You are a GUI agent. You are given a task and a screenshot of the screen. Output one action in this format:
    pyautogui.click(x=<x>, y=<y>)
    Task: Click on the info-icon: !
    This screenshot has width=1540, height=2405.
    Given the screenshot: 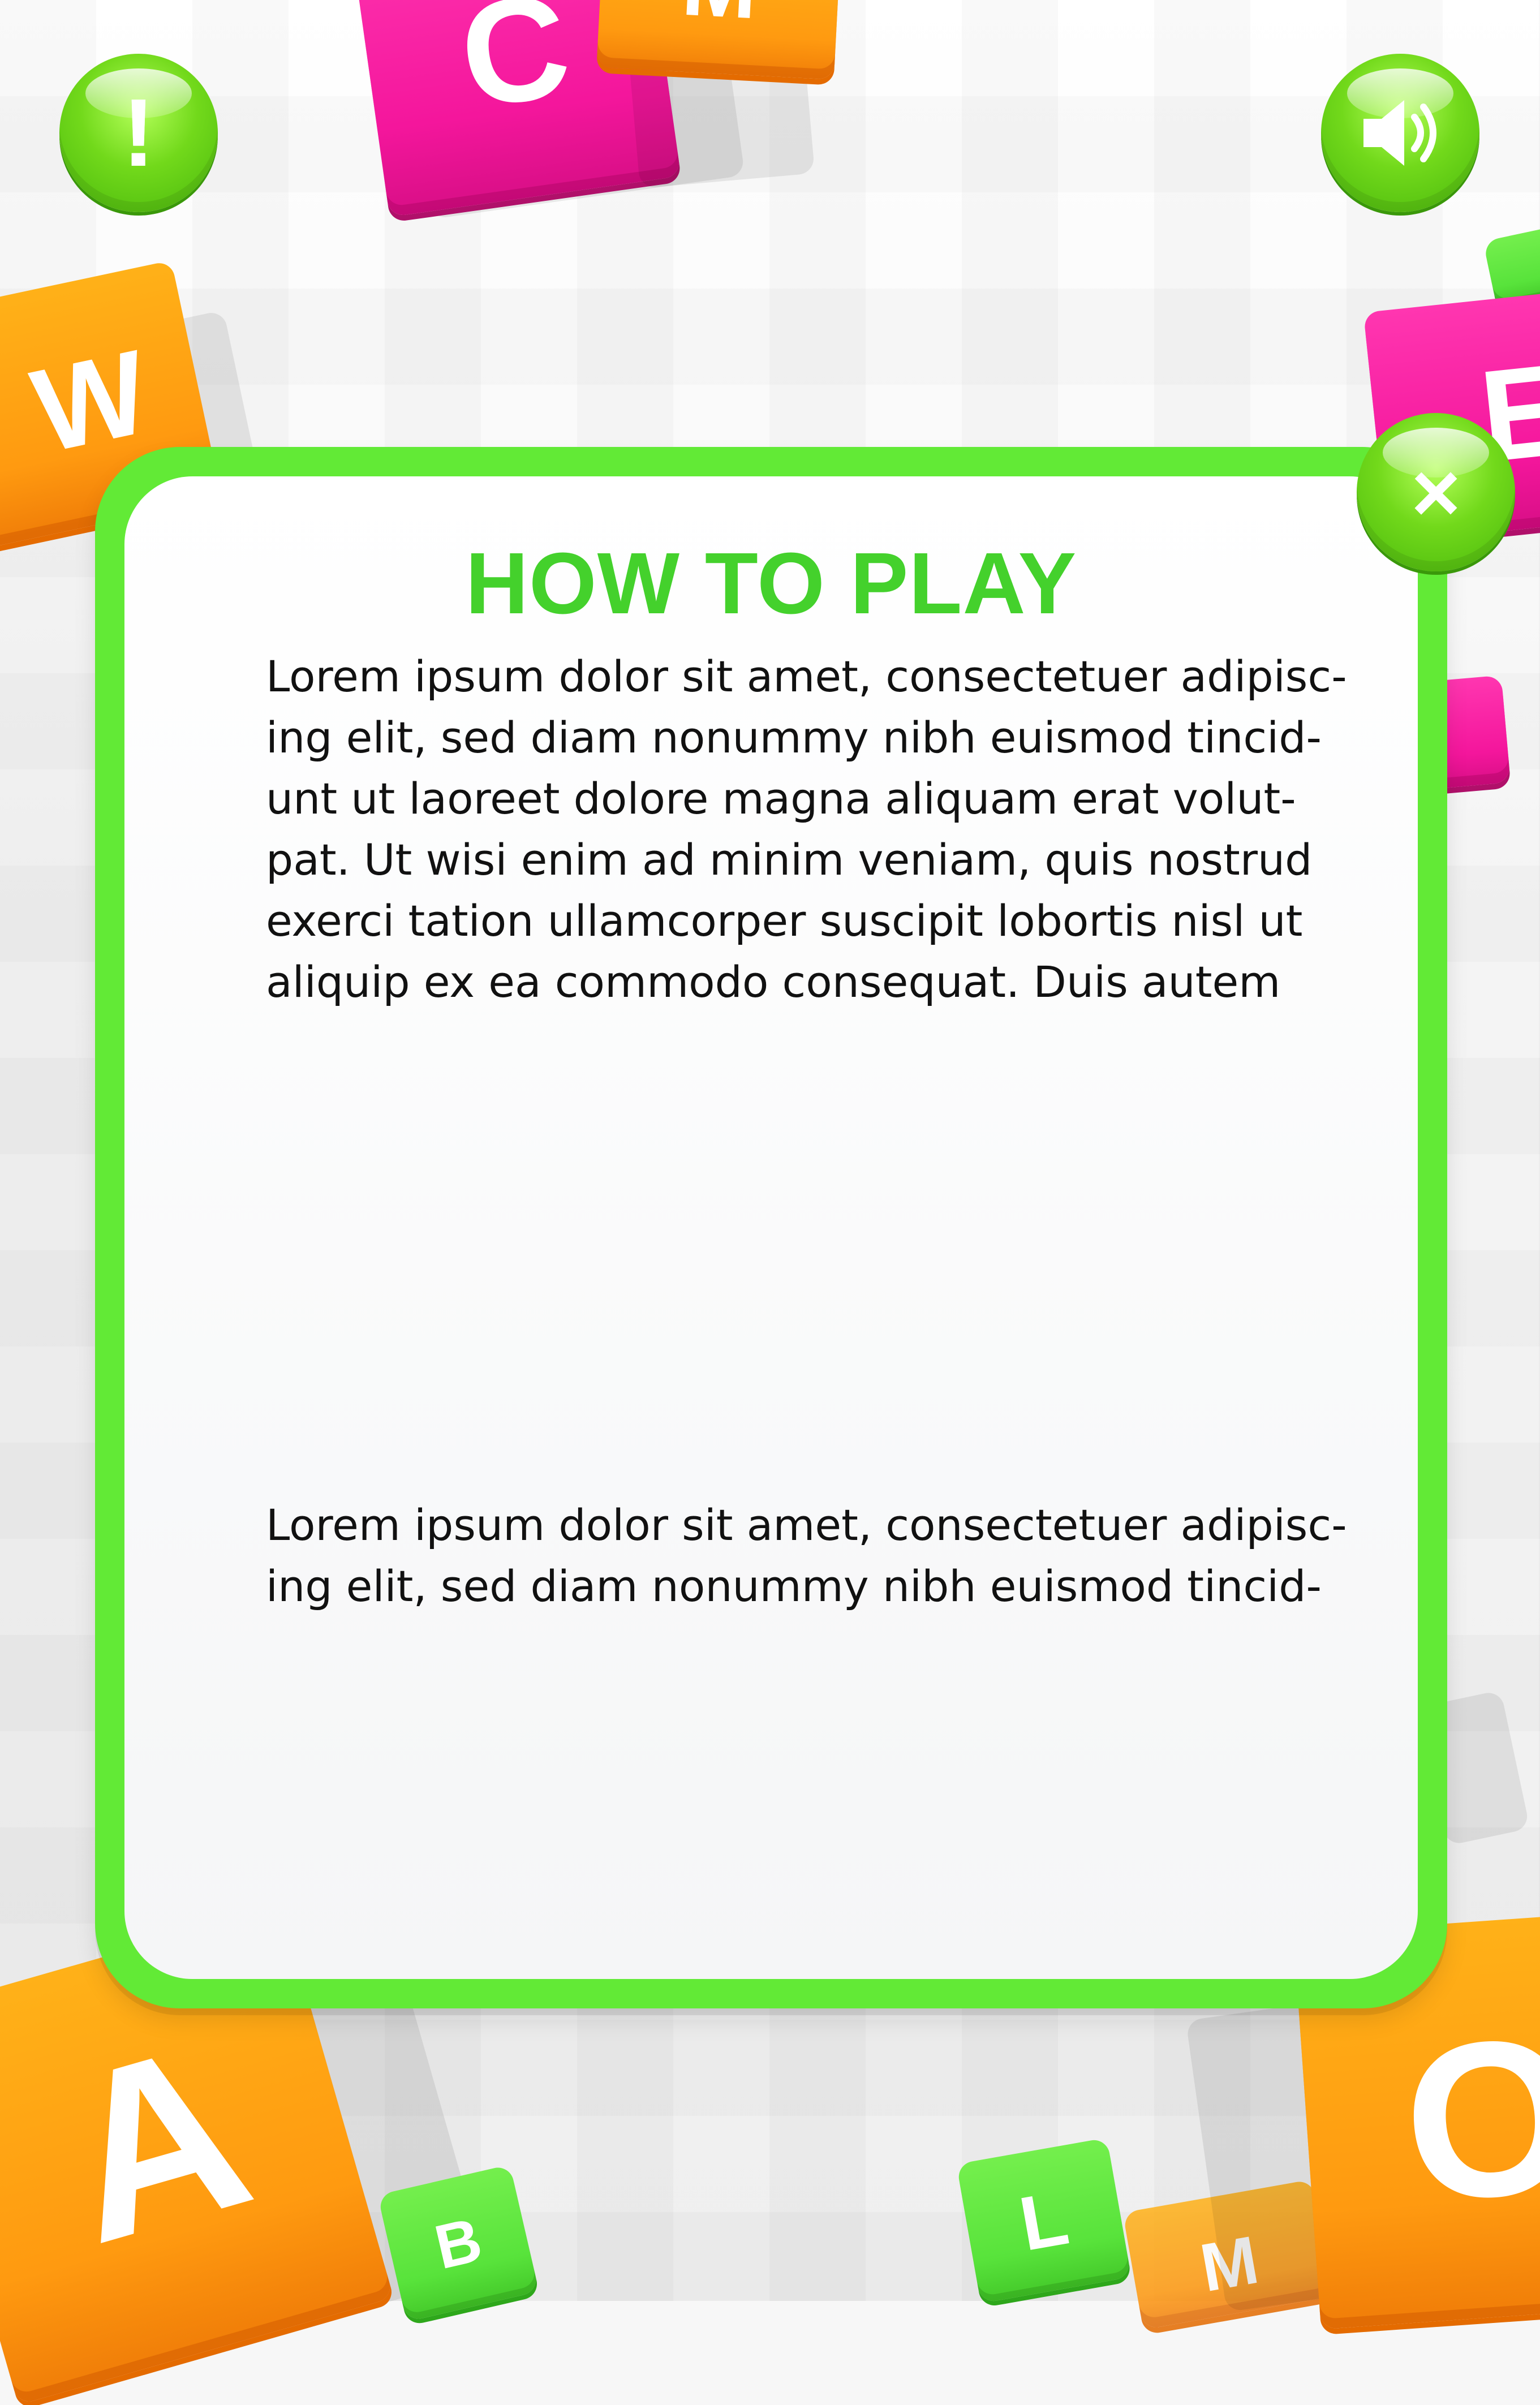 What is the action you would take?
    pyautogui.click(x=138, y=133)
    